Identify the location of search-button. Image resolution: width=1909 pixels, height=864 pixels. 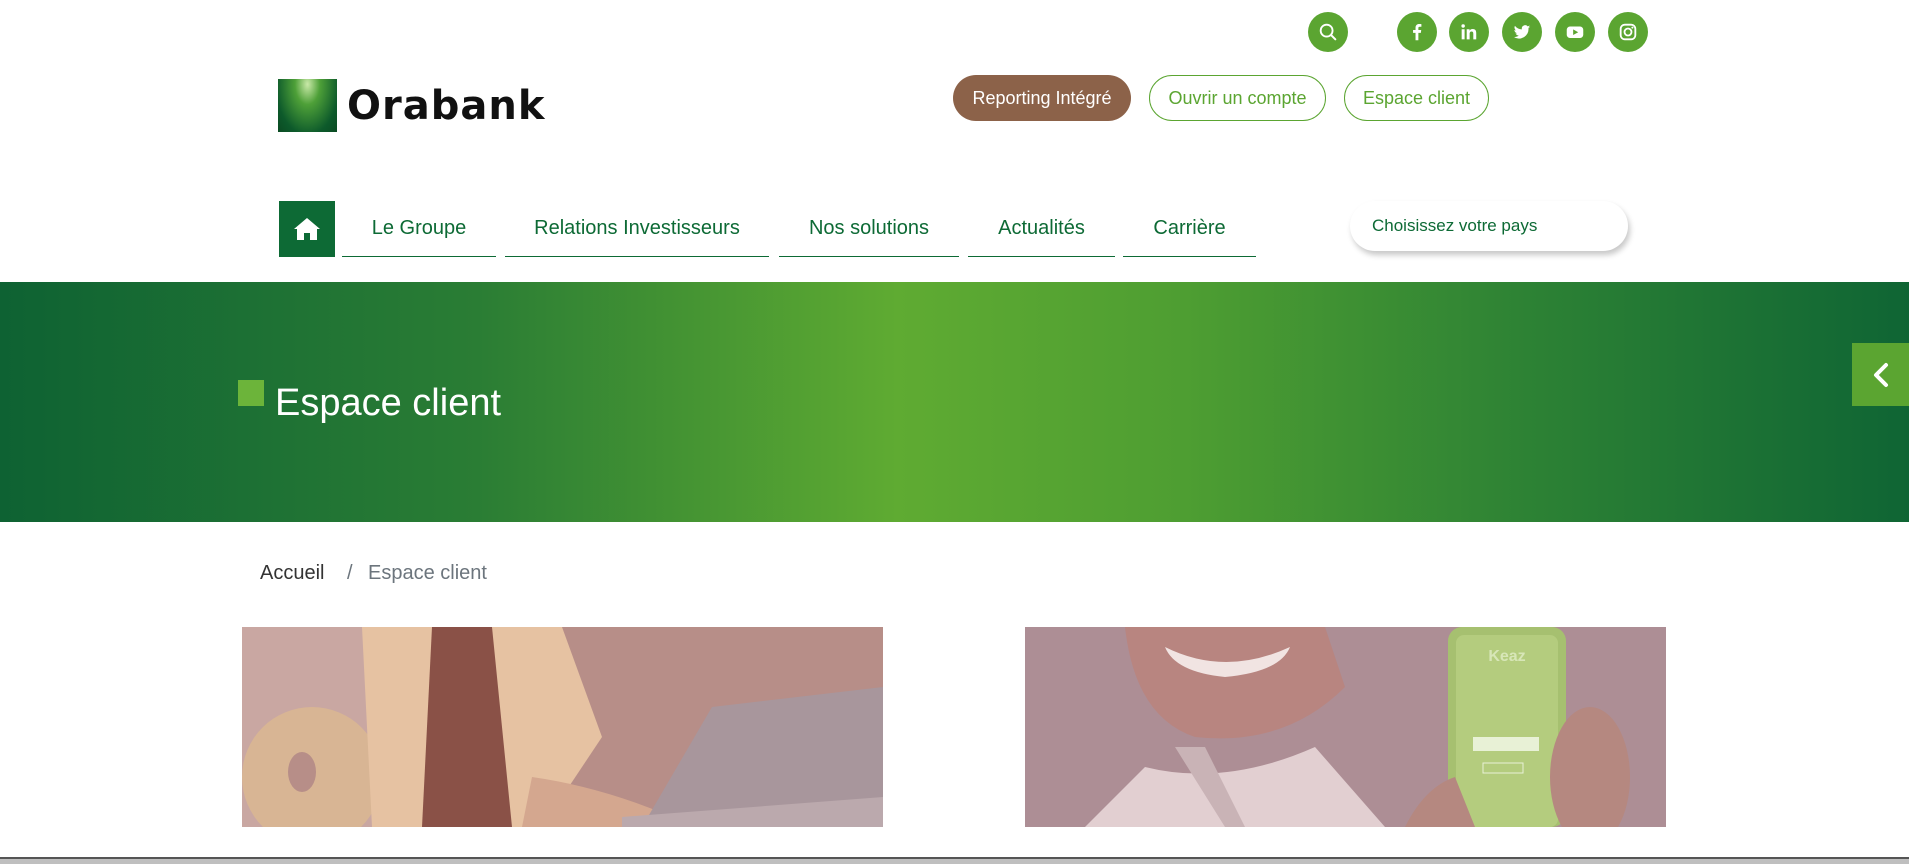
(1328, 32).